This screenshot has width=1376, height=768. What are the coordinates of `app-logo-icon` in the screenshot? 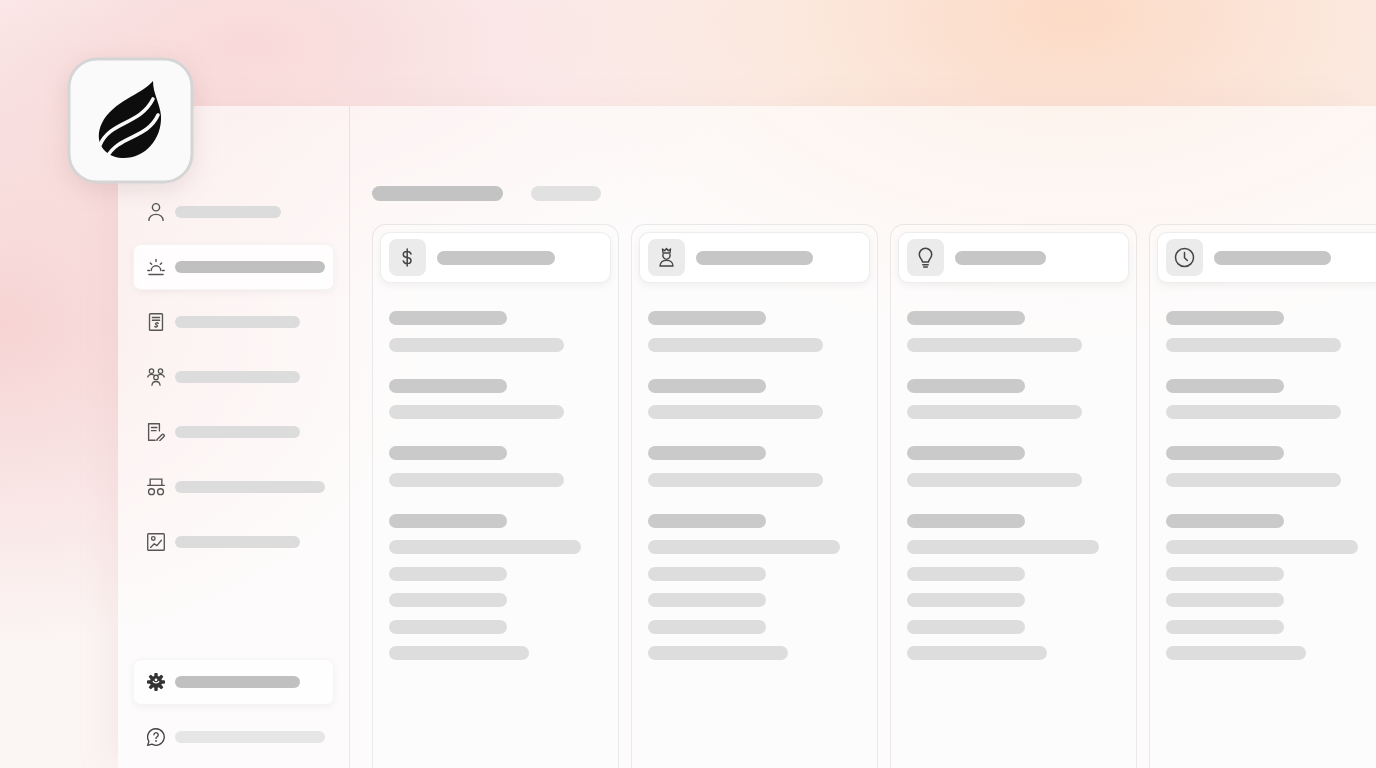 It's located at (130, 120).